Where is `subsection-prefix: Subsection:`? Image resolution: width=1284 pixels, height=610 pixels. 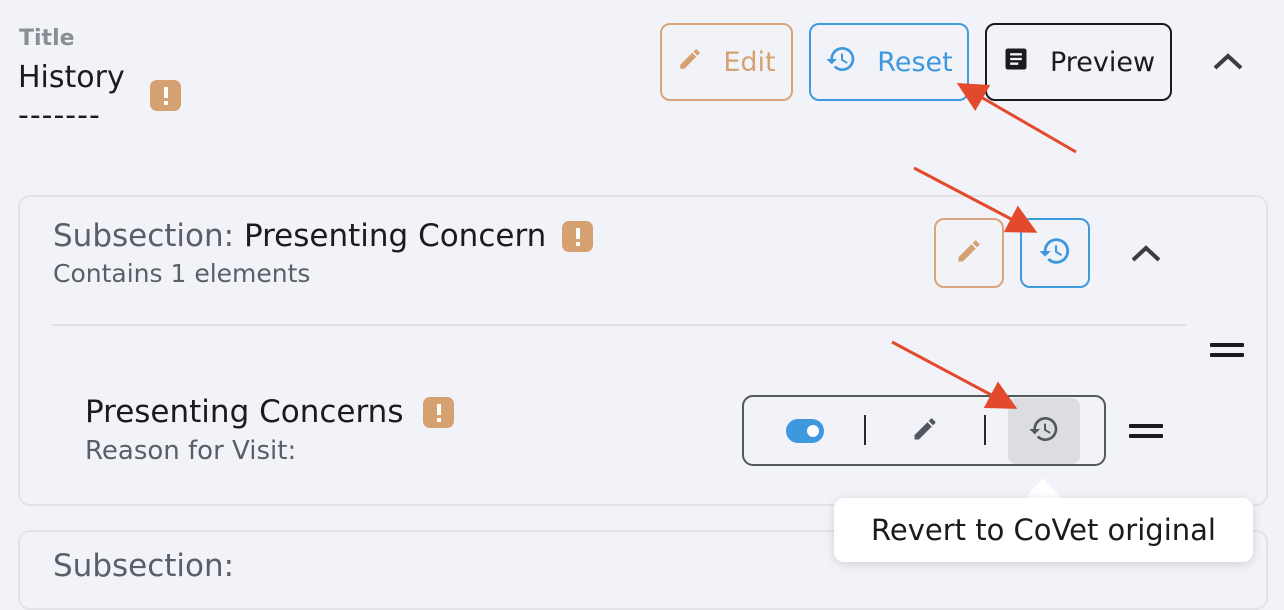
subsection-prefix: Subsection: is located at coordinates (144, 236).